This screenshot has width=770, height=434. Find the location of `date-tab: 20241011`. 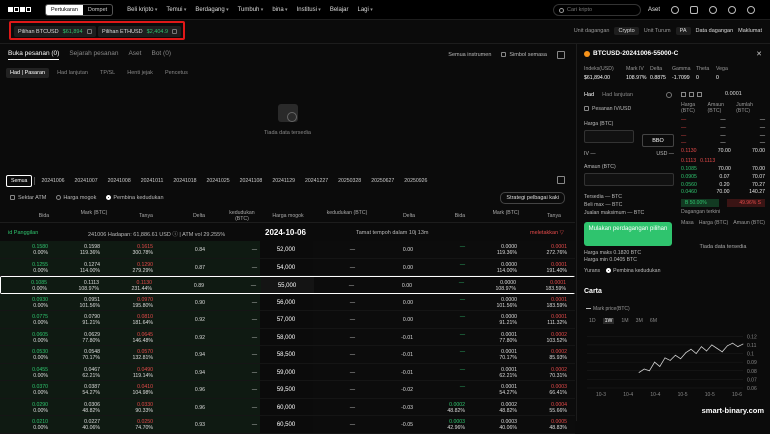

date-tab: 20241011 is located at coordinates (152, 181).